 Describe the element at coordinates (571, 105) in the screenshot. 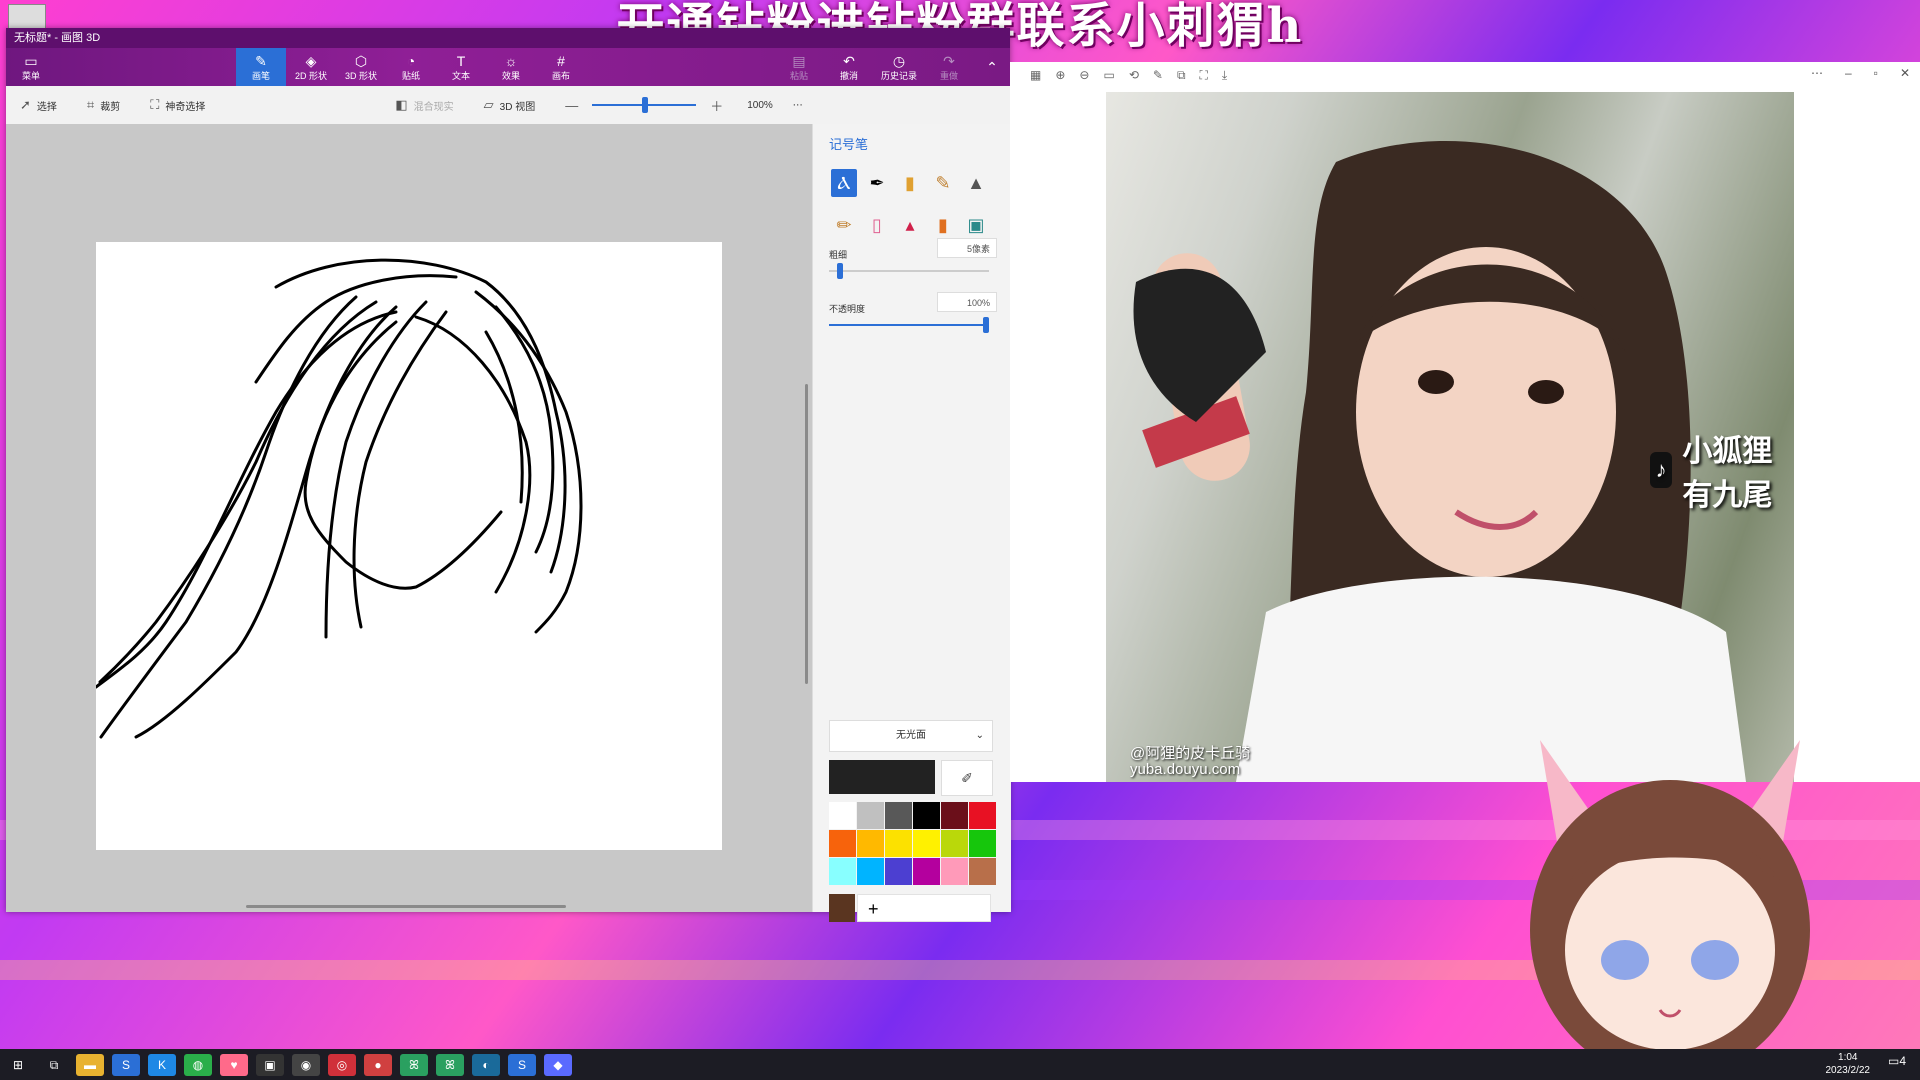

I see `zoom-out-button: —` at that location.